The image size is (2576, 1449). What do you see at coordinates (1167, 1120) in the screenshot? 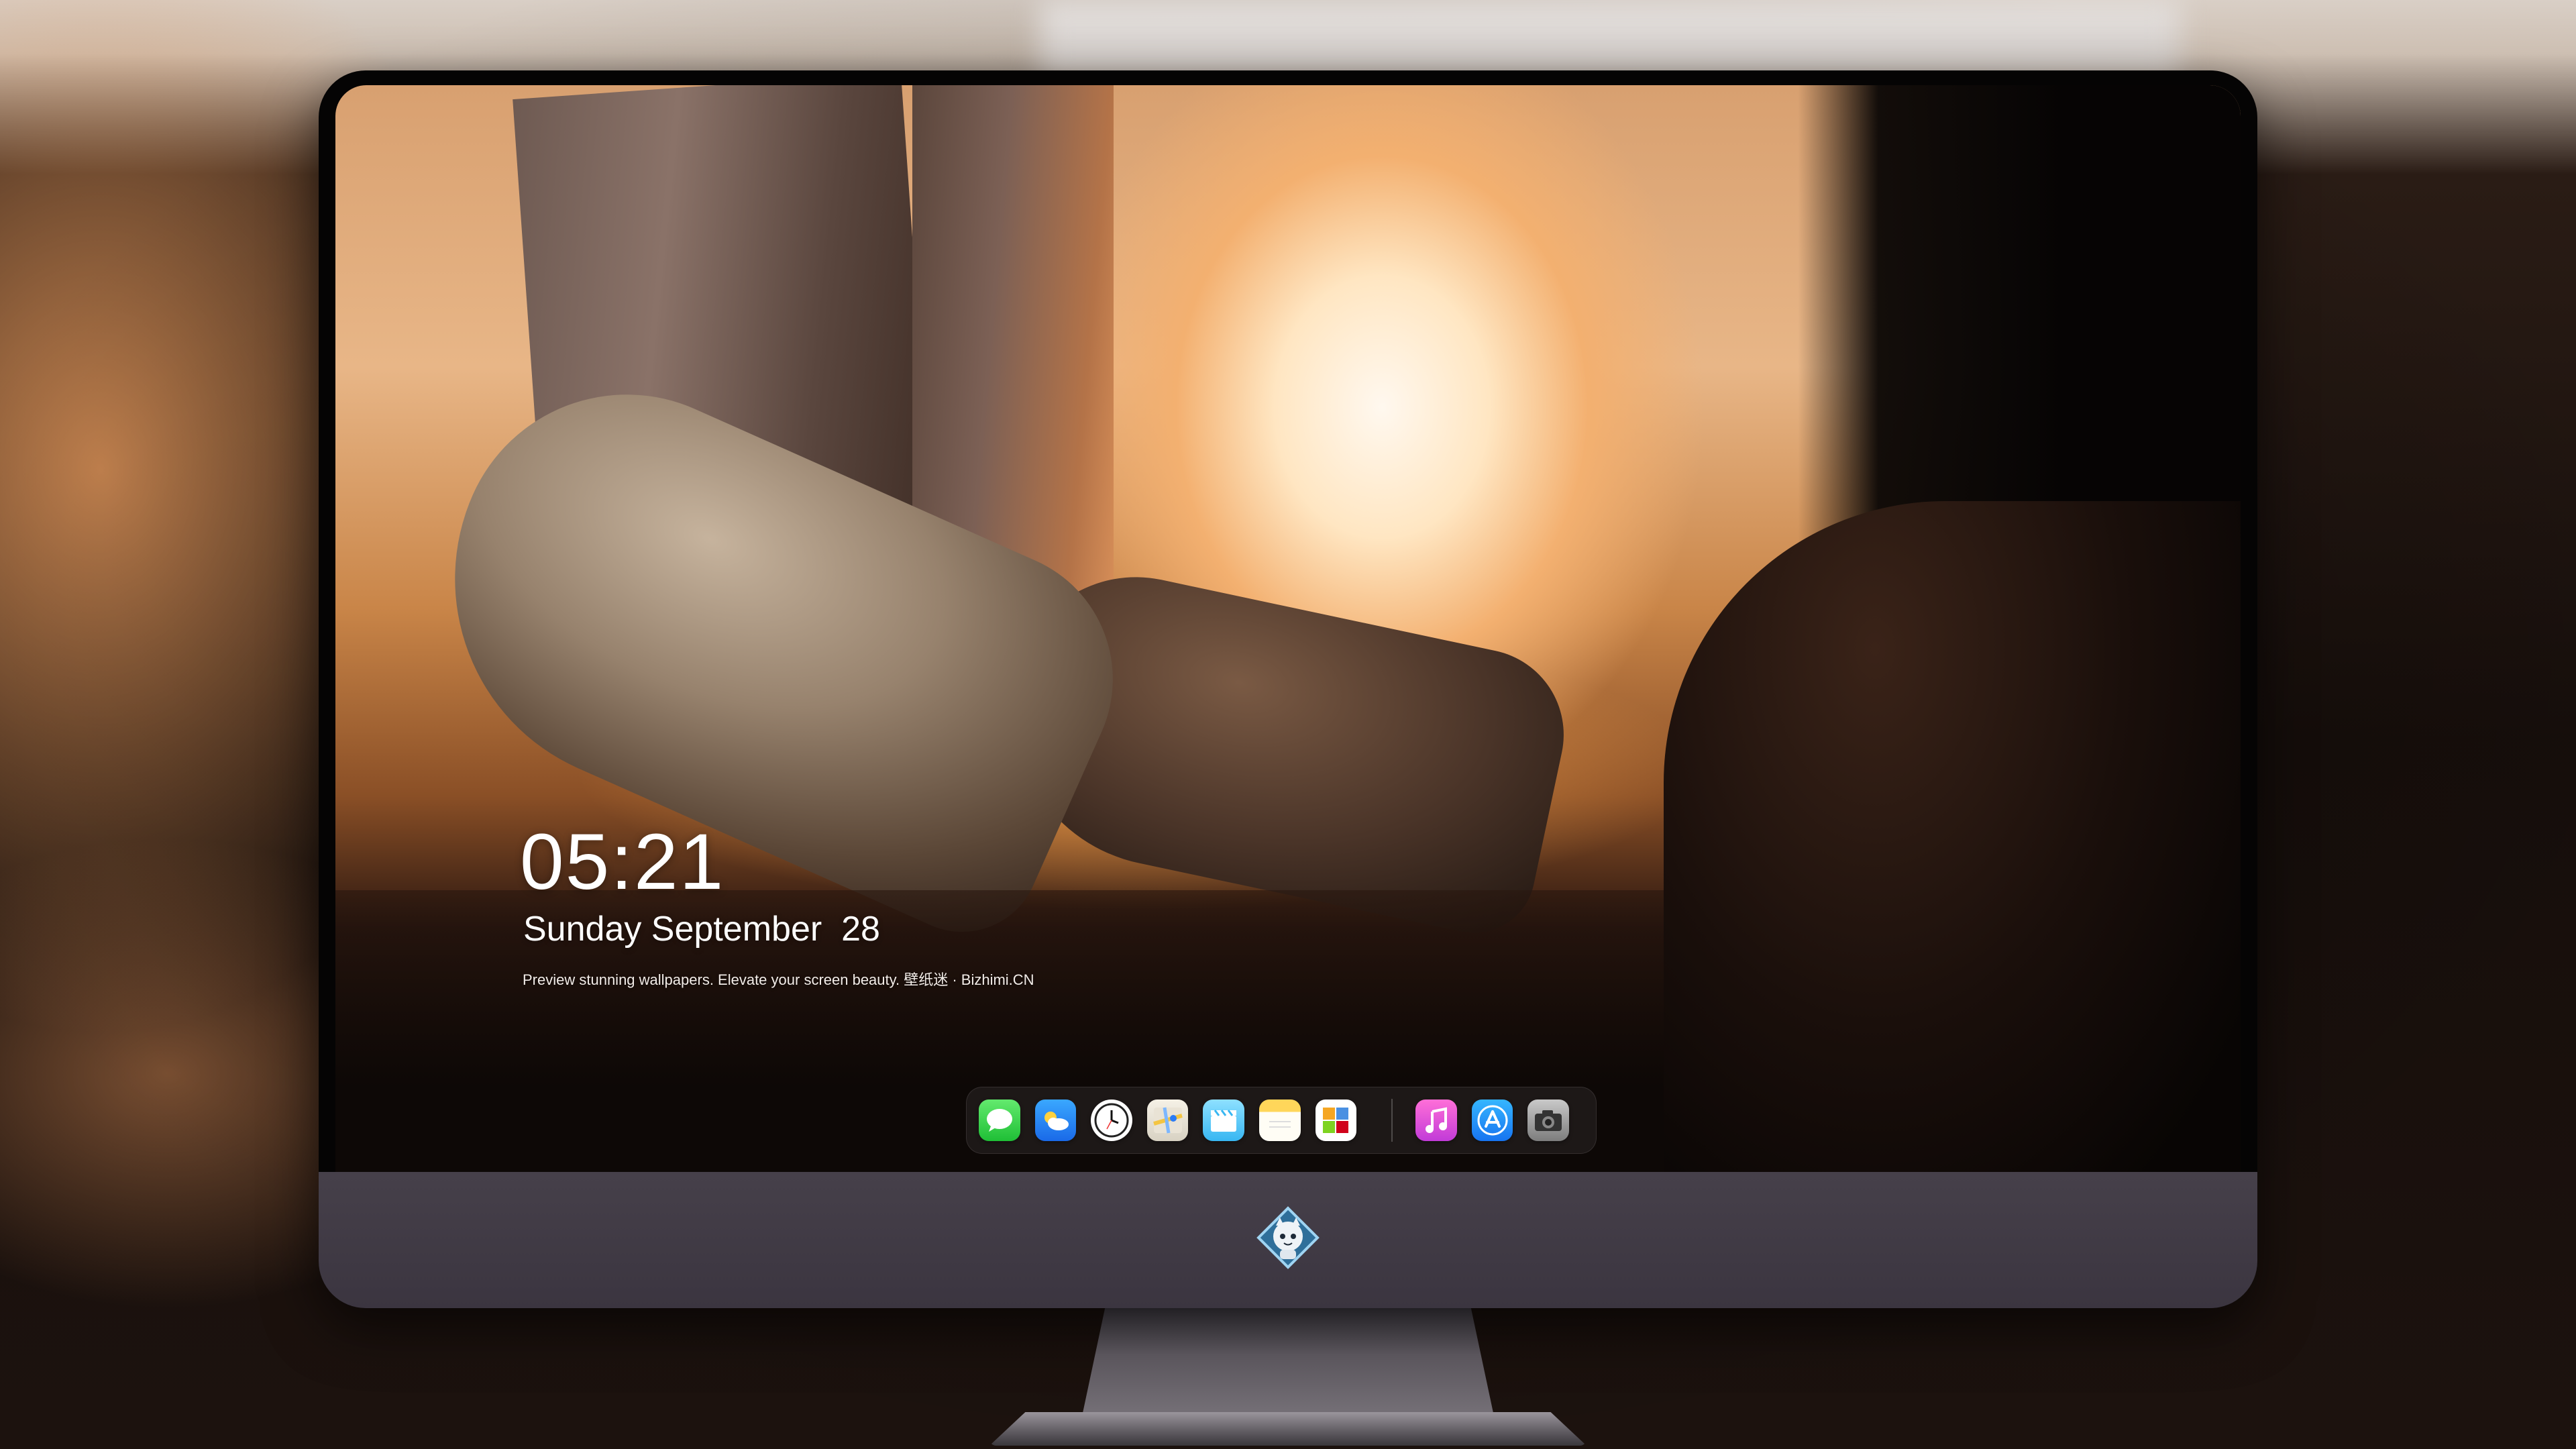
I see `maps-icon` at bounding box center [1167, 1120].